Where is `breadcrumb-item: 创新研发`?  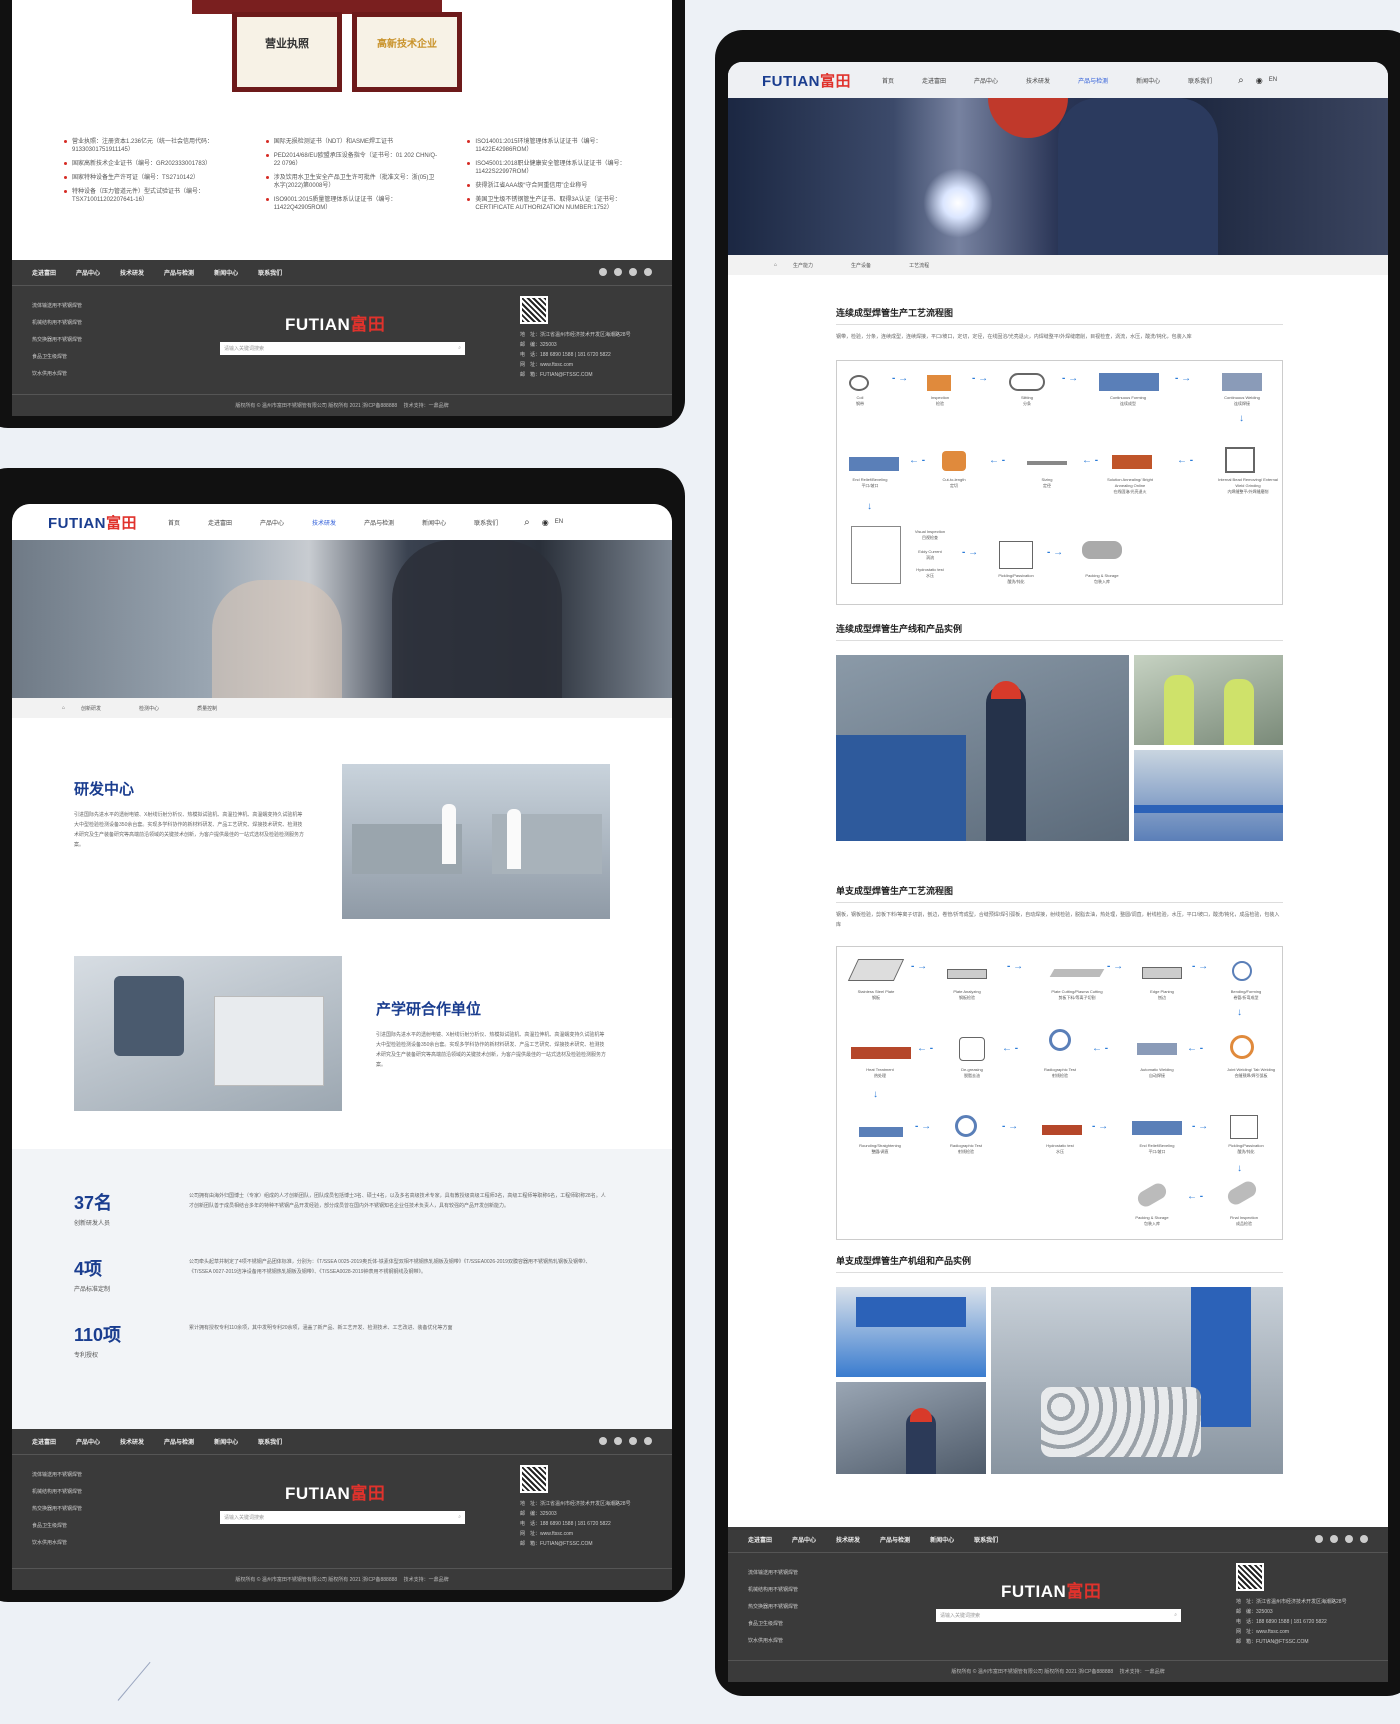
breadcrumb-item: 创新研发 is located at coordinates (91, 708).